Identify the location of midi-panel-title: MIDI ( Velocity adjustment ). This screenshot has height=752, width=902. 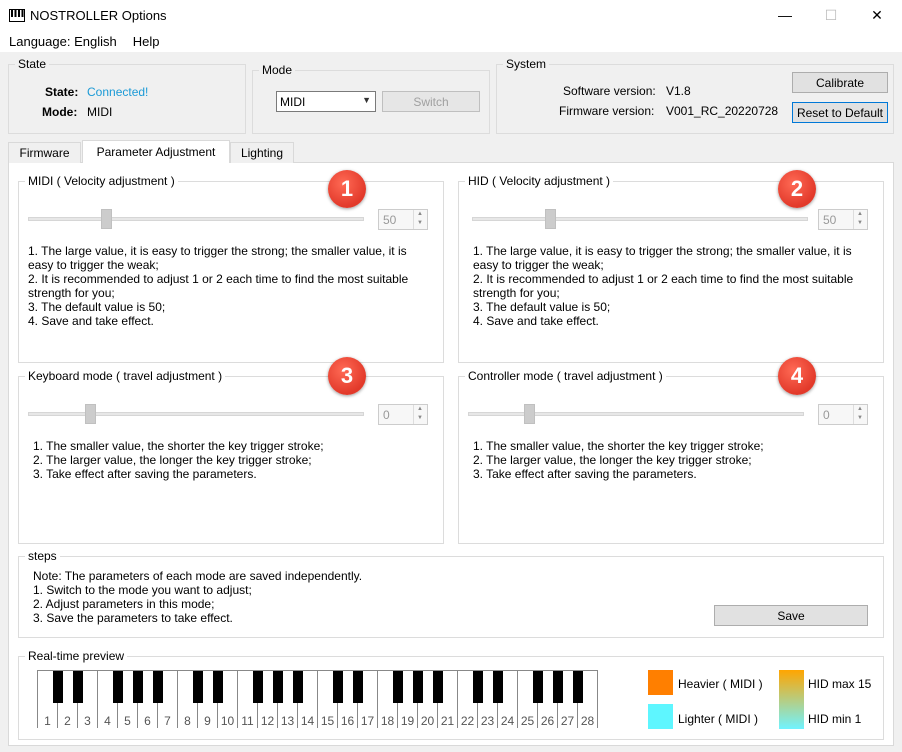
(101, 181).